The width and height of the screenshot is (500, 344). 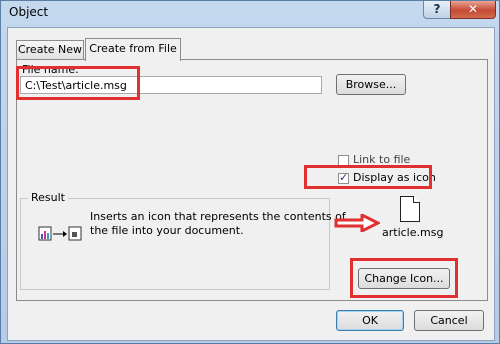 What do you see at coordinates (62, 234) in the screenshot?
I see `insert-icon-illustration-icon` at bounding box center [62, 234].